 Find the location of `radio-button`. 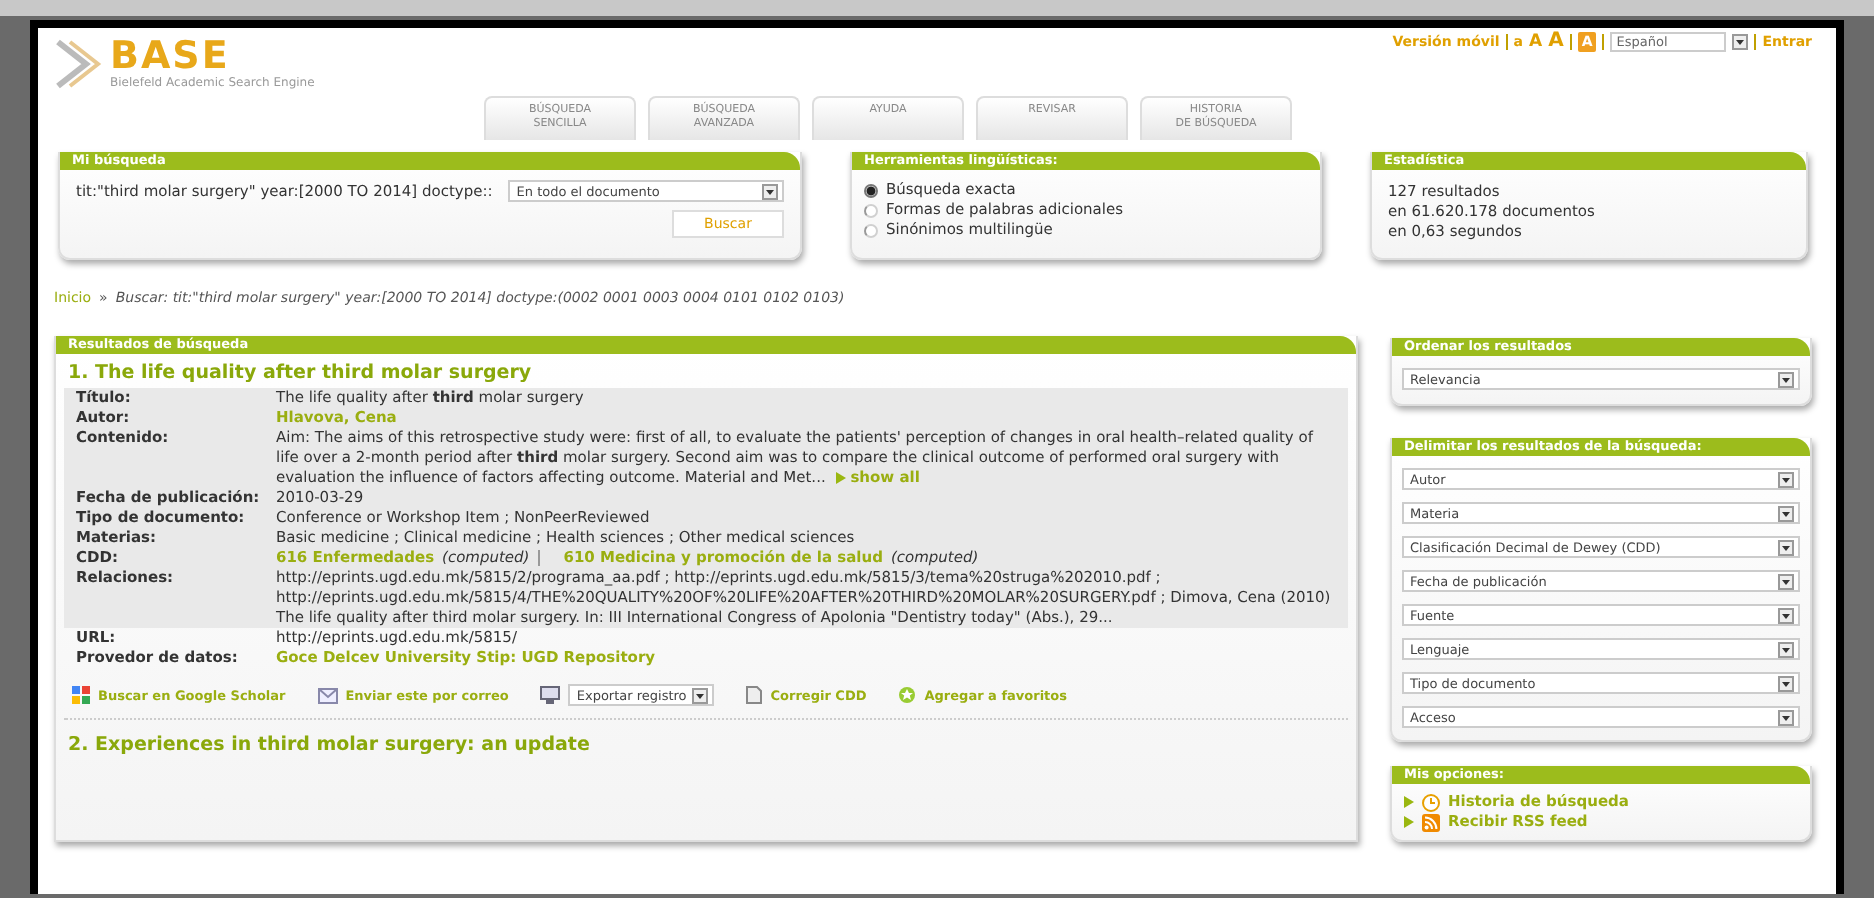

radio-button is located at coordinates (871, 190).